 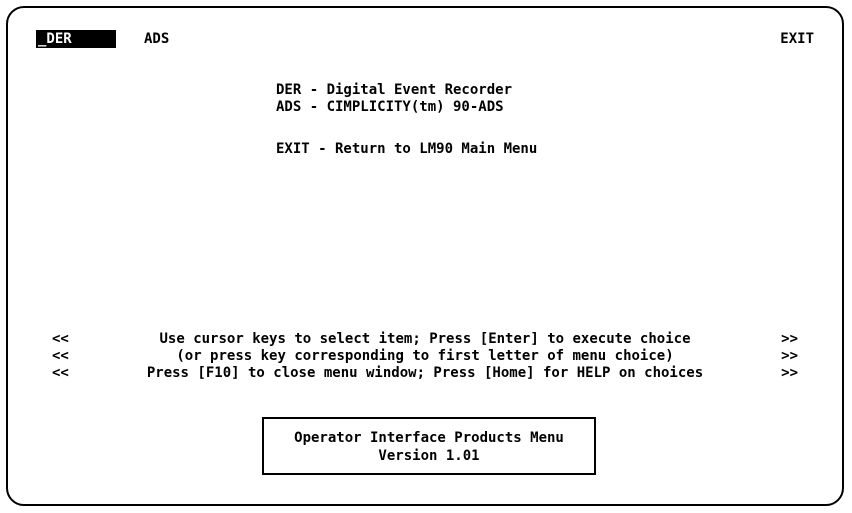 What do you see at coordinates (797, 39) in the screenshot?
I see `menu-item-exit: EXIT` at bounding box center [797, 39].